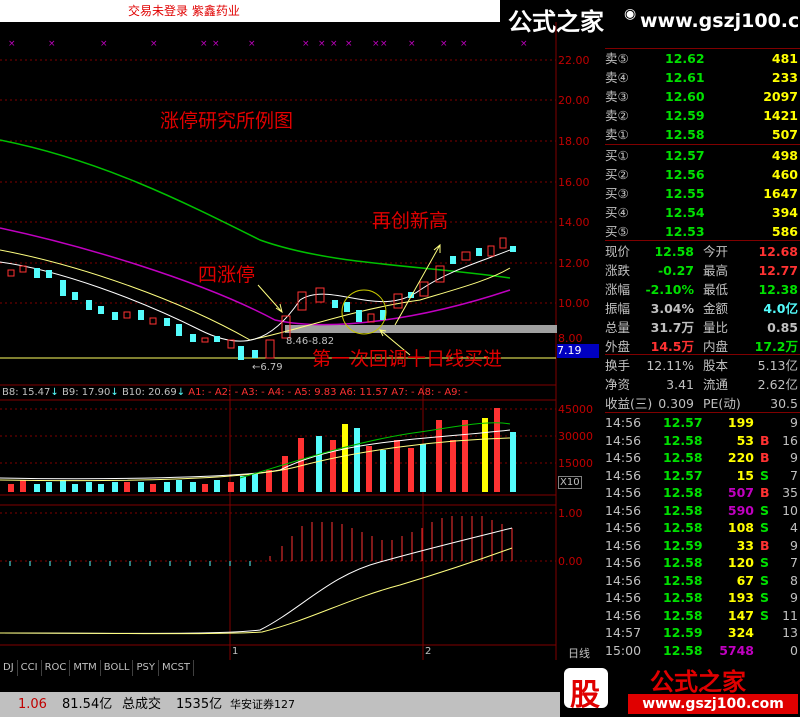 The image size is (800, 717). What do you see at coordinates (780, 193) in the screenshot?
I see `bid-volume: 1647` at bounding box center [780, 193].